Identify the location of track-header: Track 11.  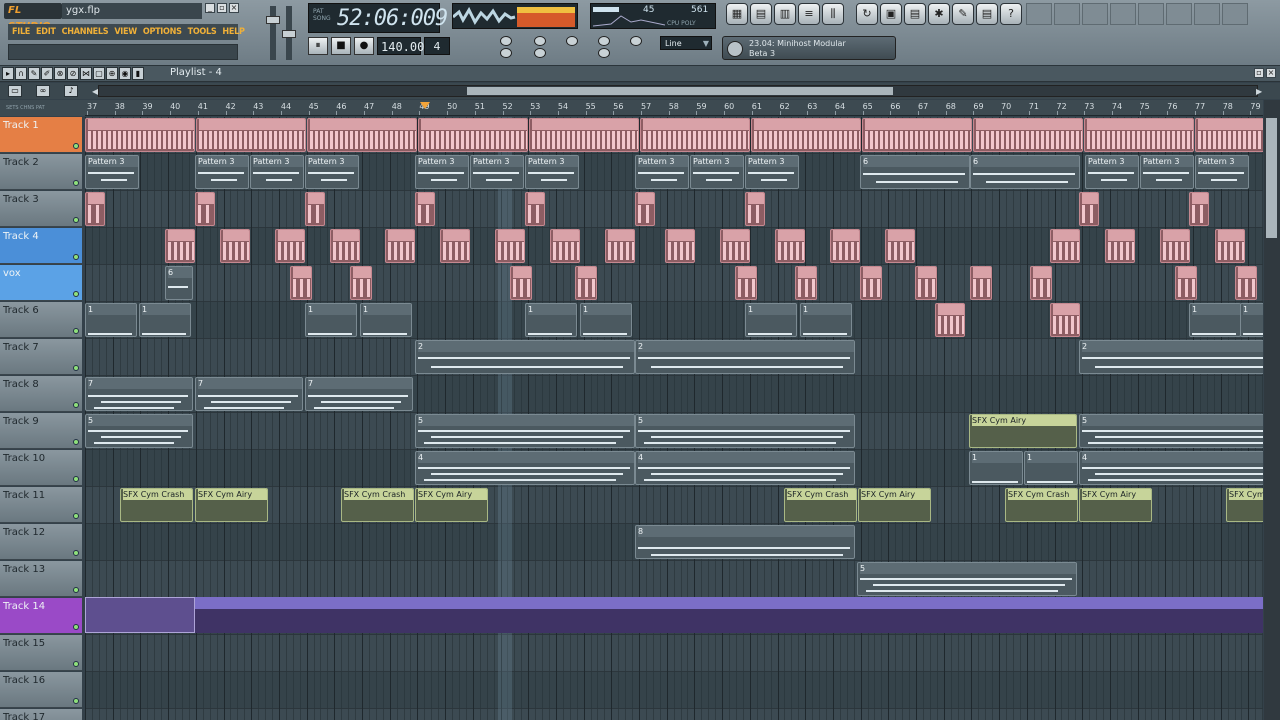
(41, 505).